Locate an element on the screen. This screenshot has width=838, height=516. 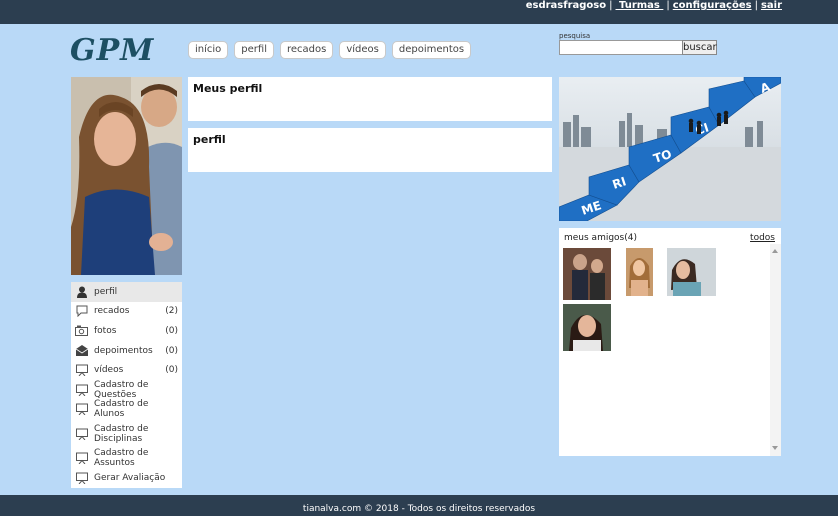
search-label: pesquisa is located at coordinates (575, 36).